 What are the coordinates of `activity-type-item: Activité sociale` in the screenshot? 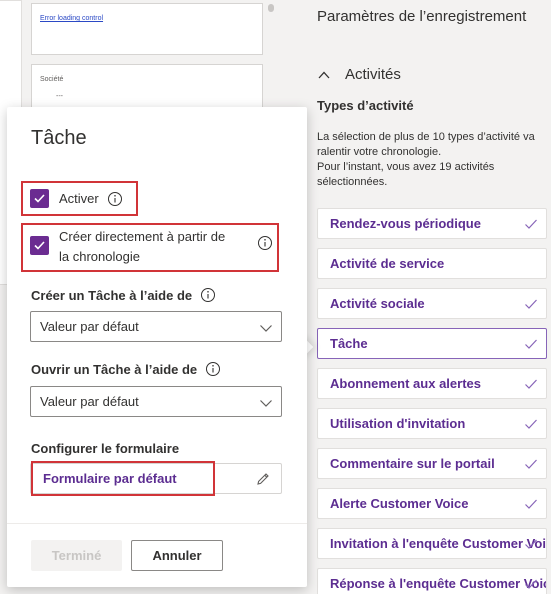 It's located at (432, 303).